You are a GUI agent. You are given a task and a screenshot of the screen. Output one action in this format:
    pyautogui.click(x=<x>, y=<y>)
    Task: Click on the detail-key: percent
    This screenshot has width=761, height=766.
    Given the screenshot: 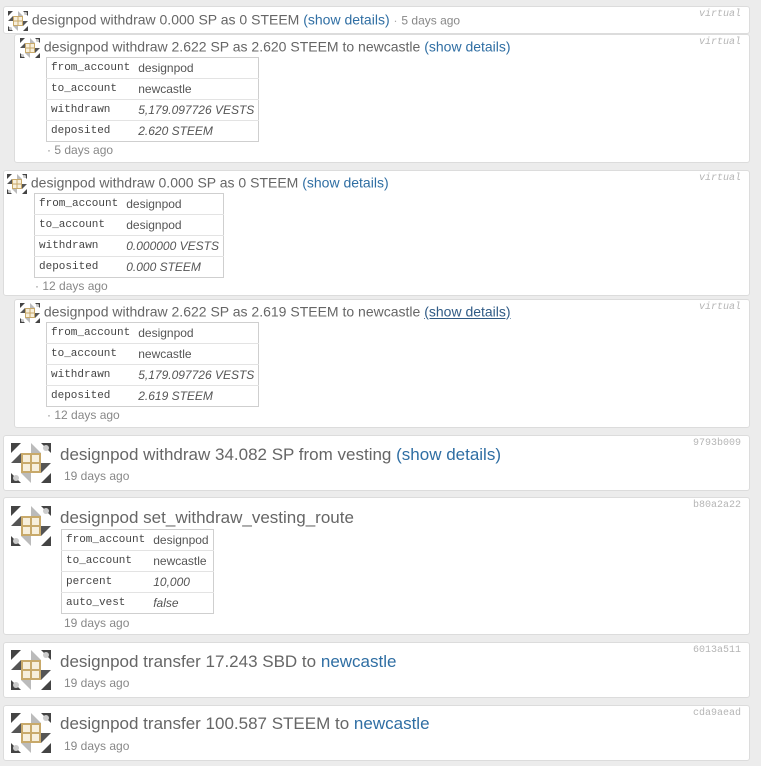 What is the action you would take?
    pyautogui.click(x=105, y=582)
    